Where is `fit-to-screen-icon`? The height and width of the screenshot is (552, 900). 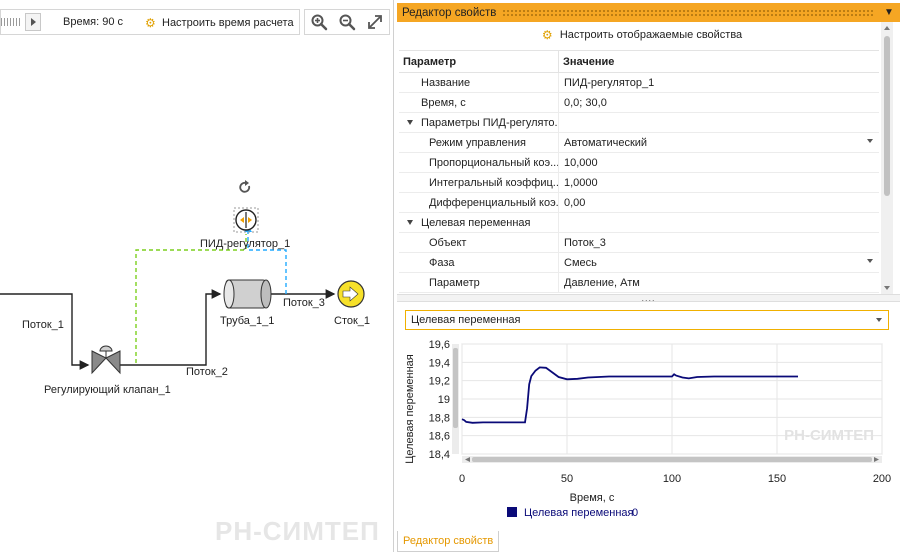 fit-to-screen-icon is located at coordinates (375, 22).